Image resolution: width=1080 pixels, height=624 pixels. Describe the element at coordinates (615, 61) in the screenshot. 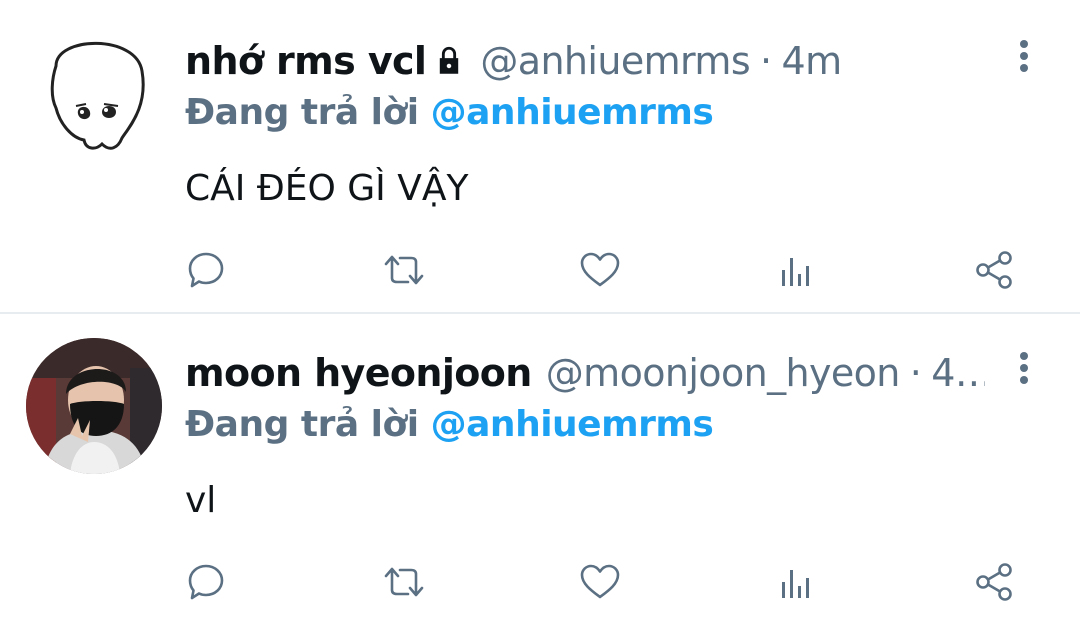

I see `user-handle: @anhiuemrms` at that location.